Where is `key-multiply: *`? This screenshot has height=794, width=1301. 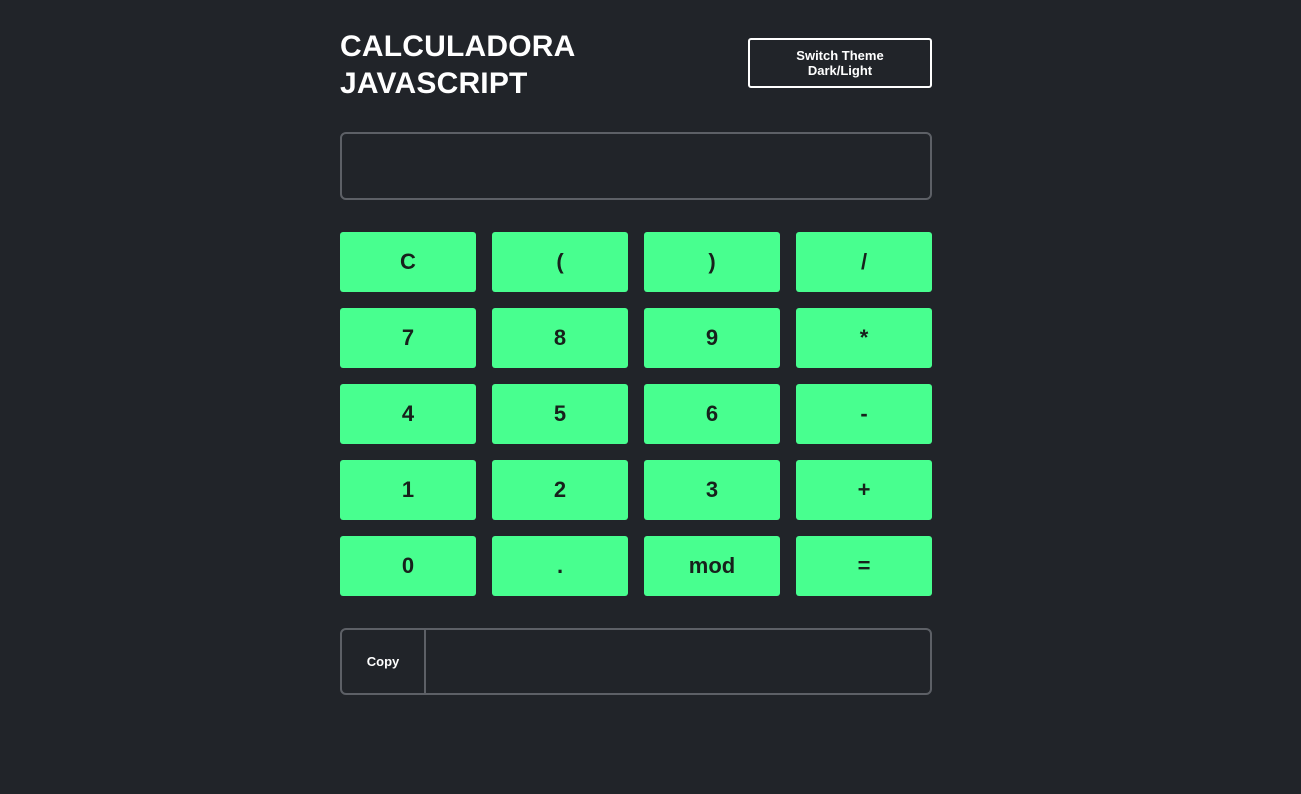 key-multiply: * is located at coordinates (864, 338).